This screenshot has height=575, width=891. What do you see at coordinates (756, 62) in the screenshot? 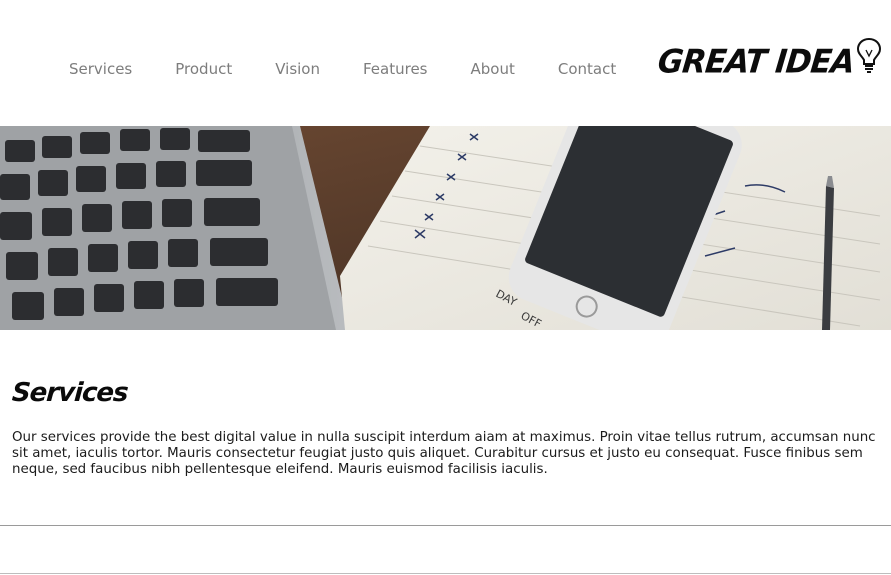
I see `logo-text: GREAT IDEA` at bounding box center [756, 62].